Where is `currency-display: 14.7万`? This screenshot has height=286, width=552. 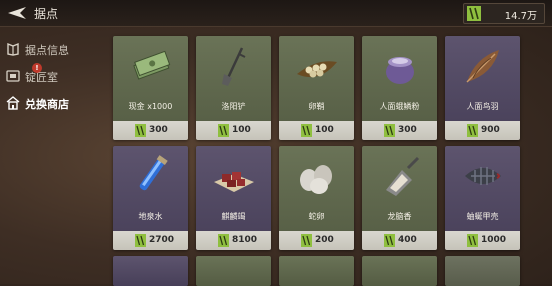
currency-display: 14.7万 is located at coordinates (504, 13).